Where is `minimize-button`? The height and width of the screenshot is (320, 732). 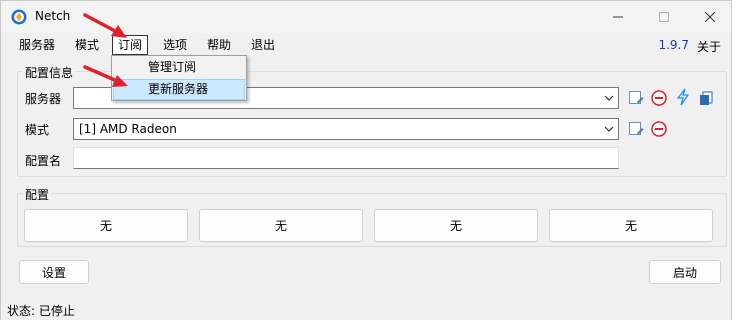
minimize-button is located at coordinates (618, 17).